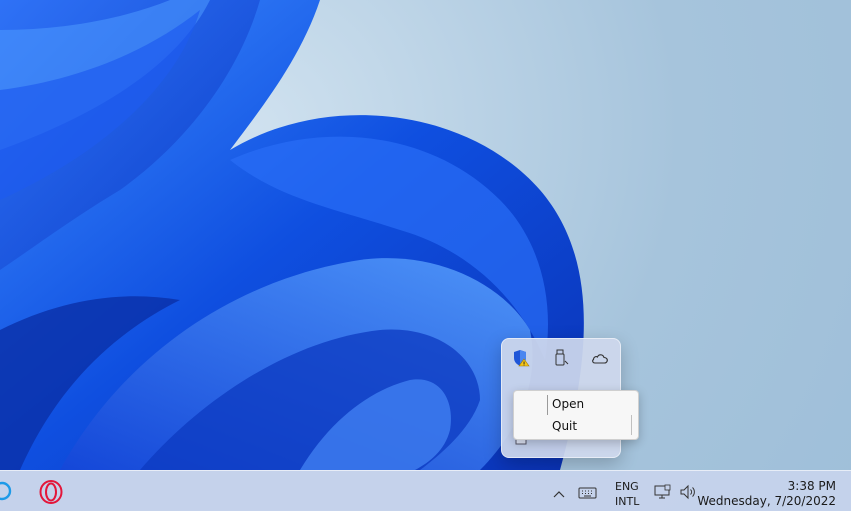 The image size is (851, 511). What do you see at coordinates (588, 492) in the screenshot?
I see `touch-keyboard-icon` at bounding box center [588, 492].